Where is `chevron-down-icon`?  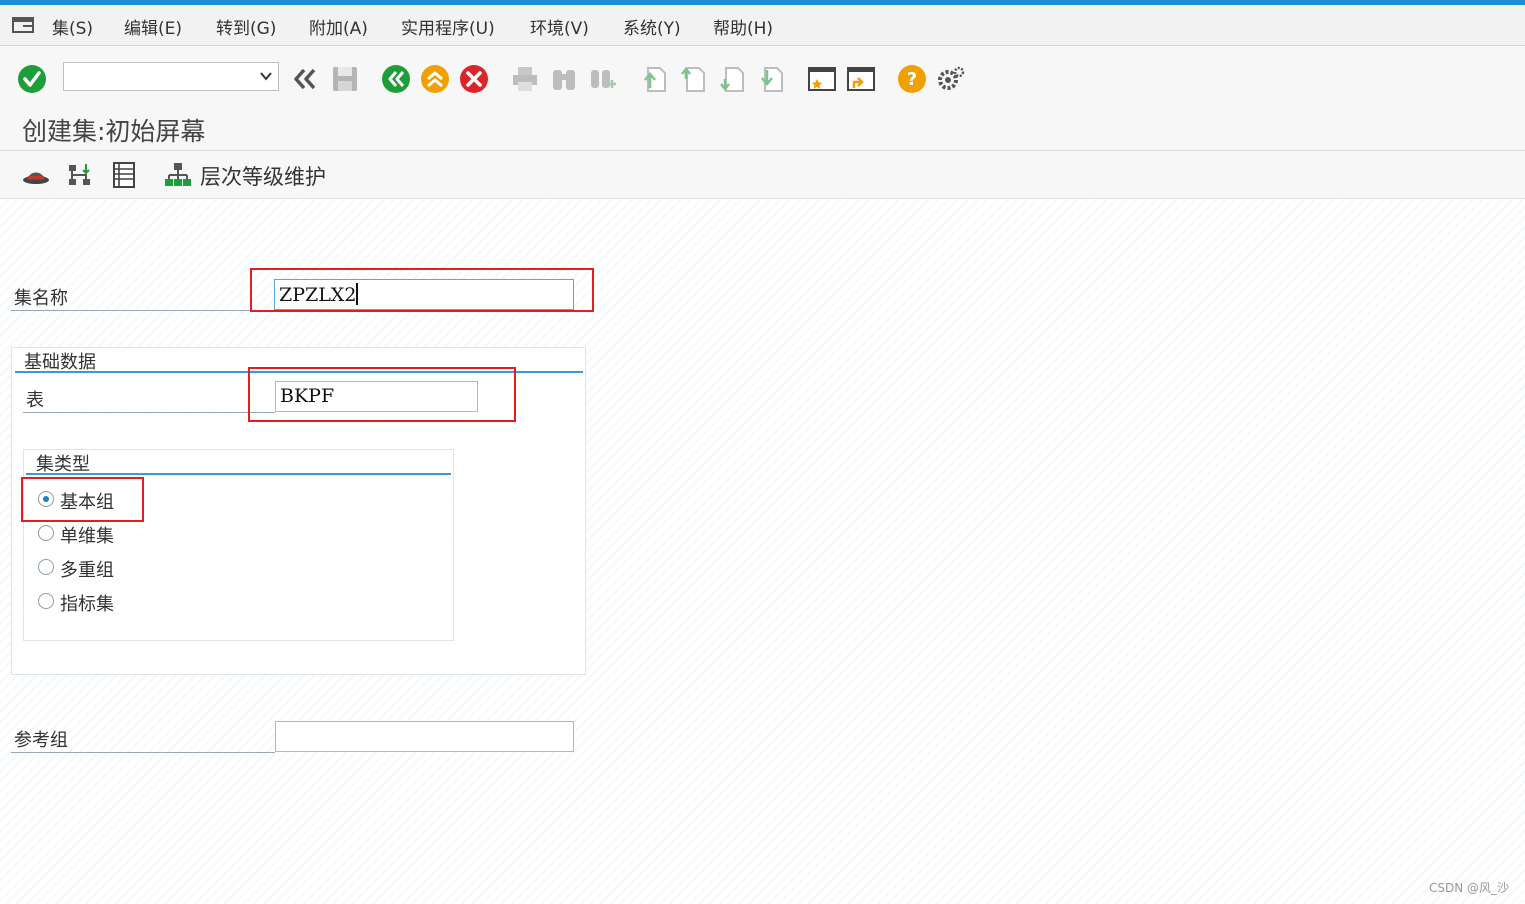 chevron-down-icon is located at coordinates (266, 76).